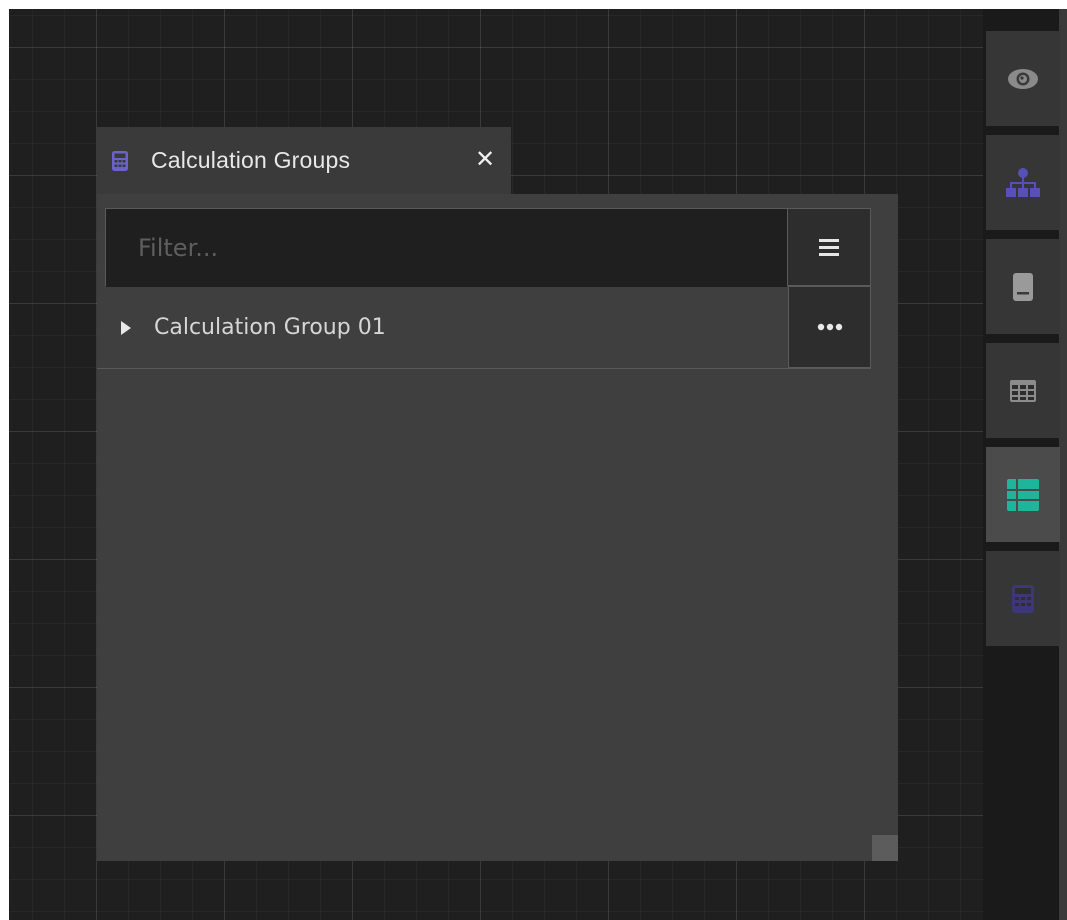 This screenshot has width=1067, height=920. What do you see at coordinates (485, 159) in the screenshot?
I see `close-icon: ✕` at bounding box center [485, 159].